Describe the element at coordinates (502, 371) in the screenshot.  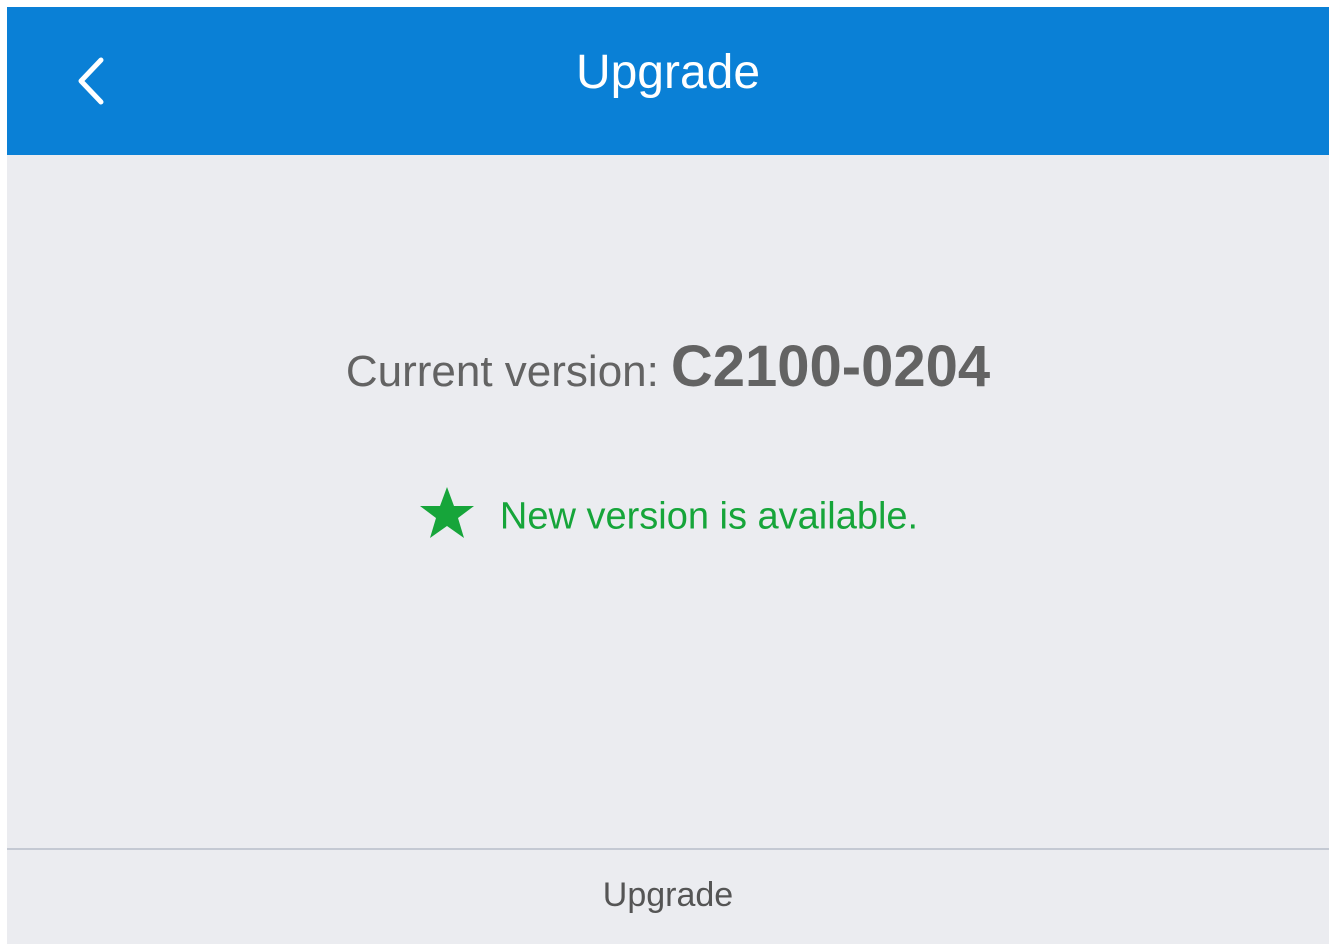
I see `current-version-label: Current version:` at that location.